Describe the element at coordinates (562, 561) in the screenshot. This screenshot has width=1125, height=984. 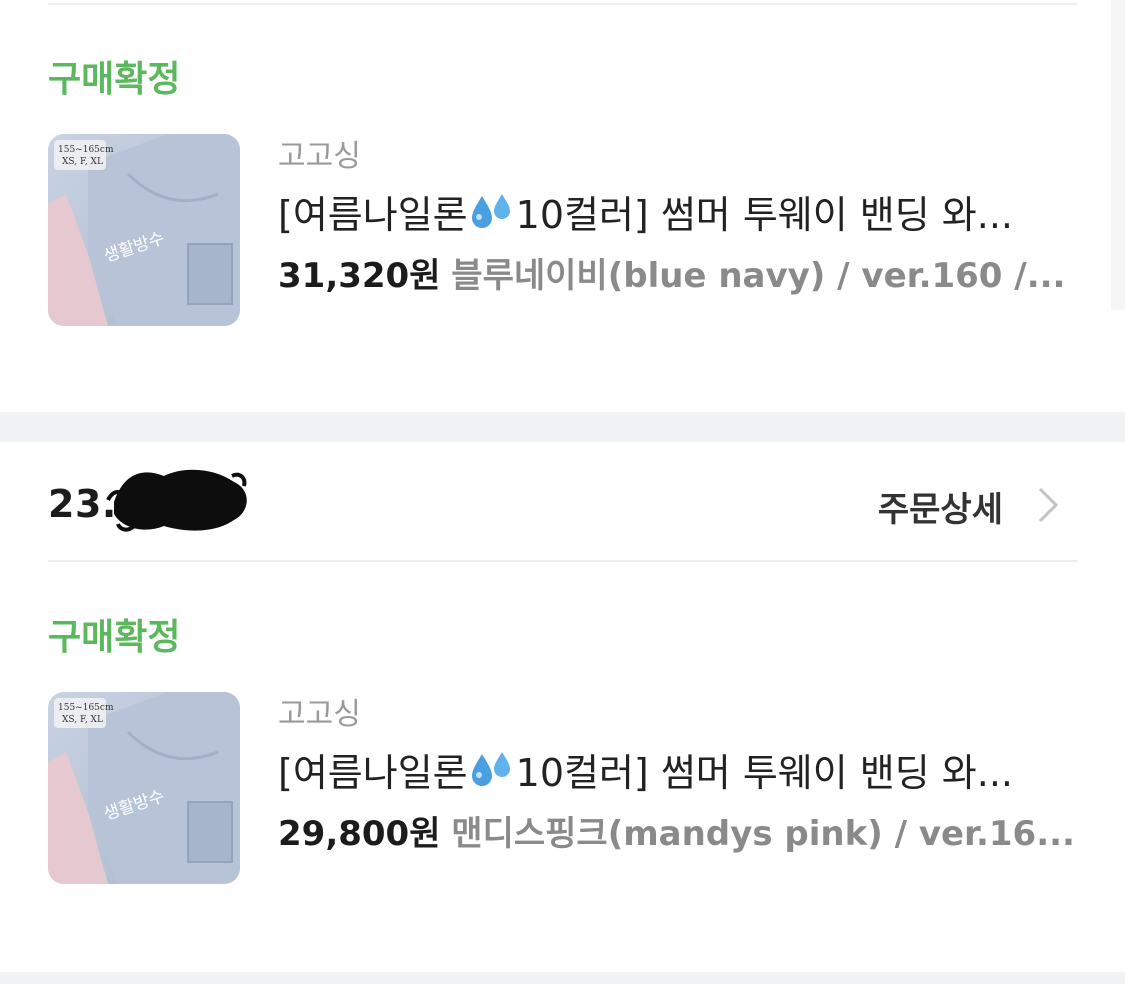
I see `header-divider` at that location.